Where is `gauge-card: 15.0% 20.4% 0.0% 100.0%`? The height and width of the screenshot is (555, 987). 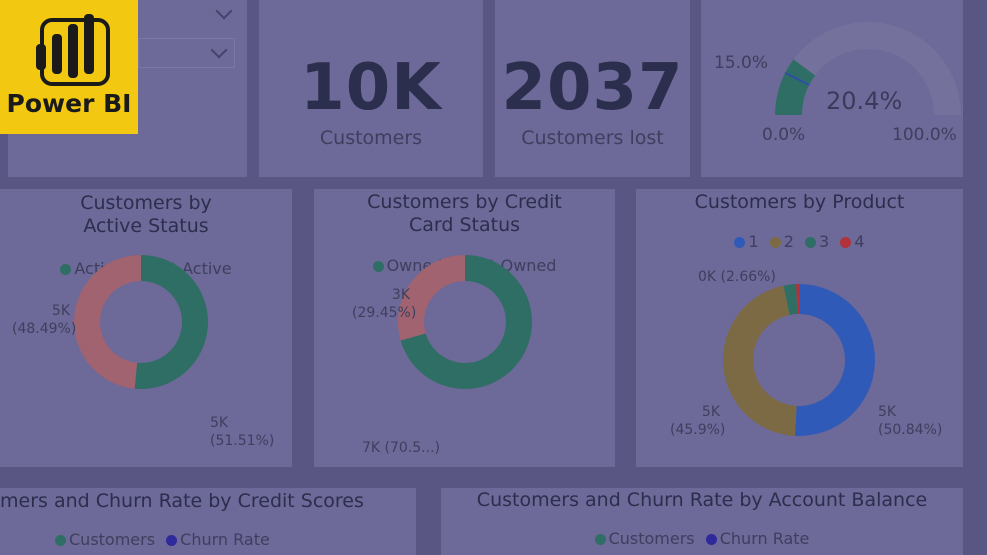
gauge-card: 15.0% 20.4% 0.0% 100.0% is located at coordinates (832, 88).